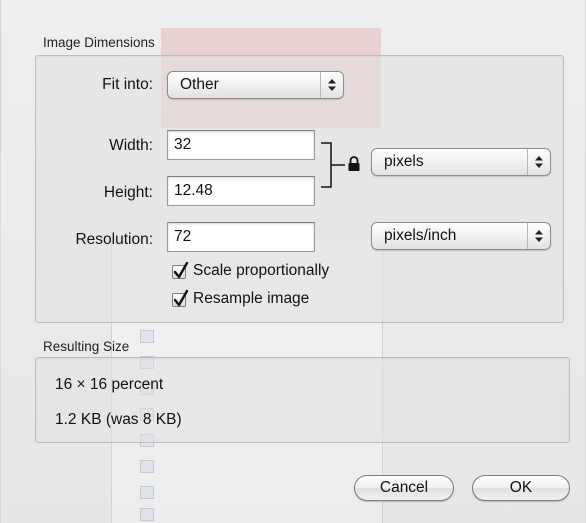 The image size is (586, 523). I want to click on resample-image-label: Resample image, so click(251, 298).